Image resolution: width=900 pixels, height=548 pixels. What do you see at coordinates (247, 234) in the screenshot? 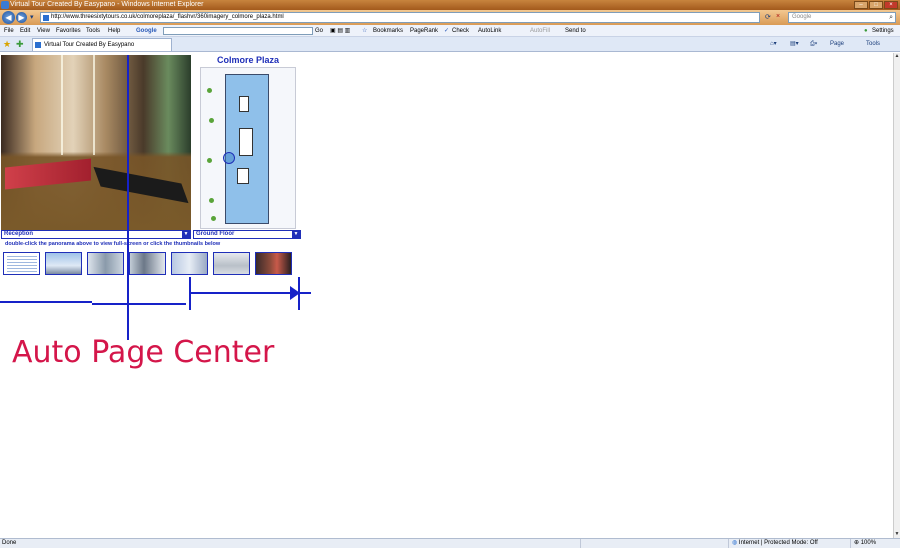
I see `floor-select: Ground Floor ▼` at bounding box center [247, 234].